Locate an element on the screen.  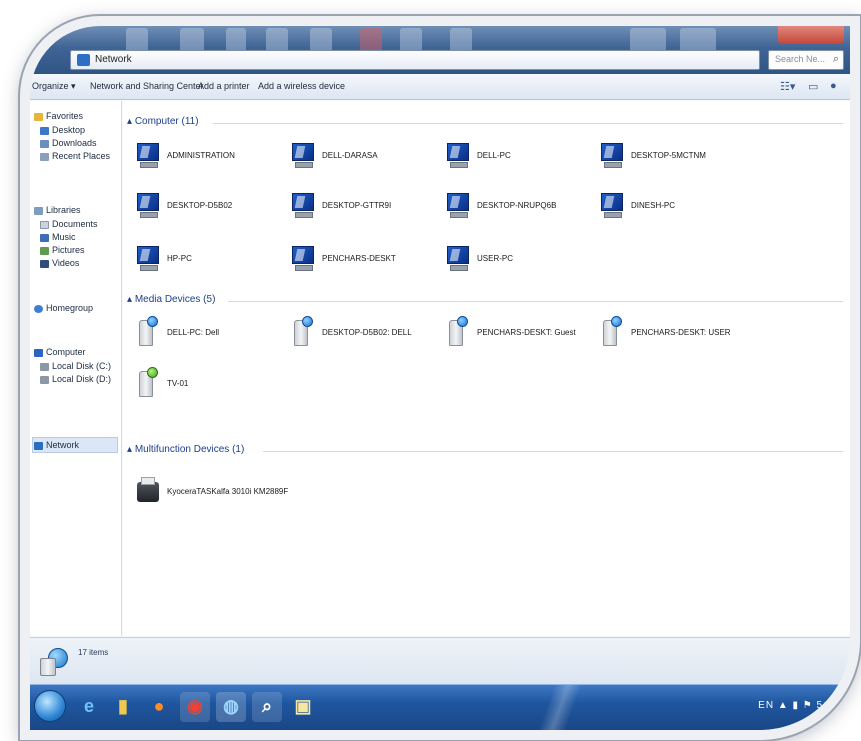
music-icon is located at coordinates (44, 237).